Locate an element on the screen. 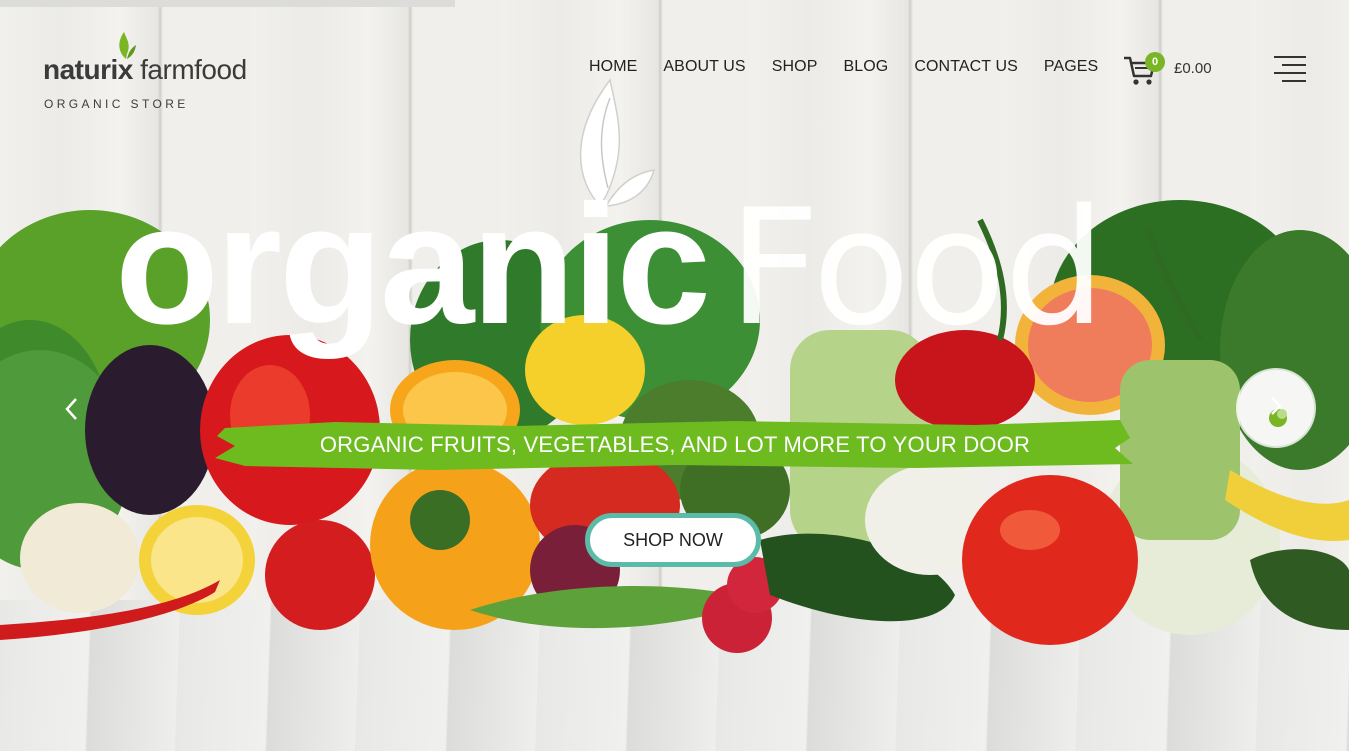  nav-blog: BLOG is located at coordinates (865, 67).